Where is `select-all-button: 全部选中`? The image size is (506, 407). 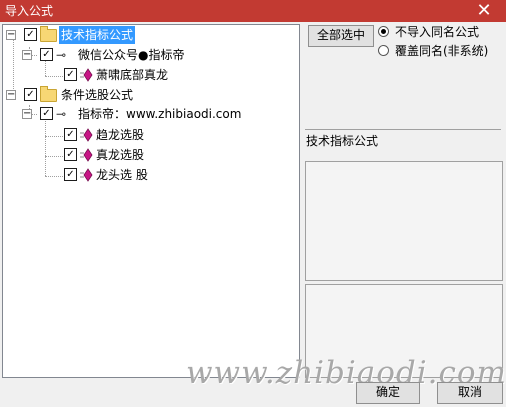 select-all-button: 全部选中 is located at coordinates (341, 36).